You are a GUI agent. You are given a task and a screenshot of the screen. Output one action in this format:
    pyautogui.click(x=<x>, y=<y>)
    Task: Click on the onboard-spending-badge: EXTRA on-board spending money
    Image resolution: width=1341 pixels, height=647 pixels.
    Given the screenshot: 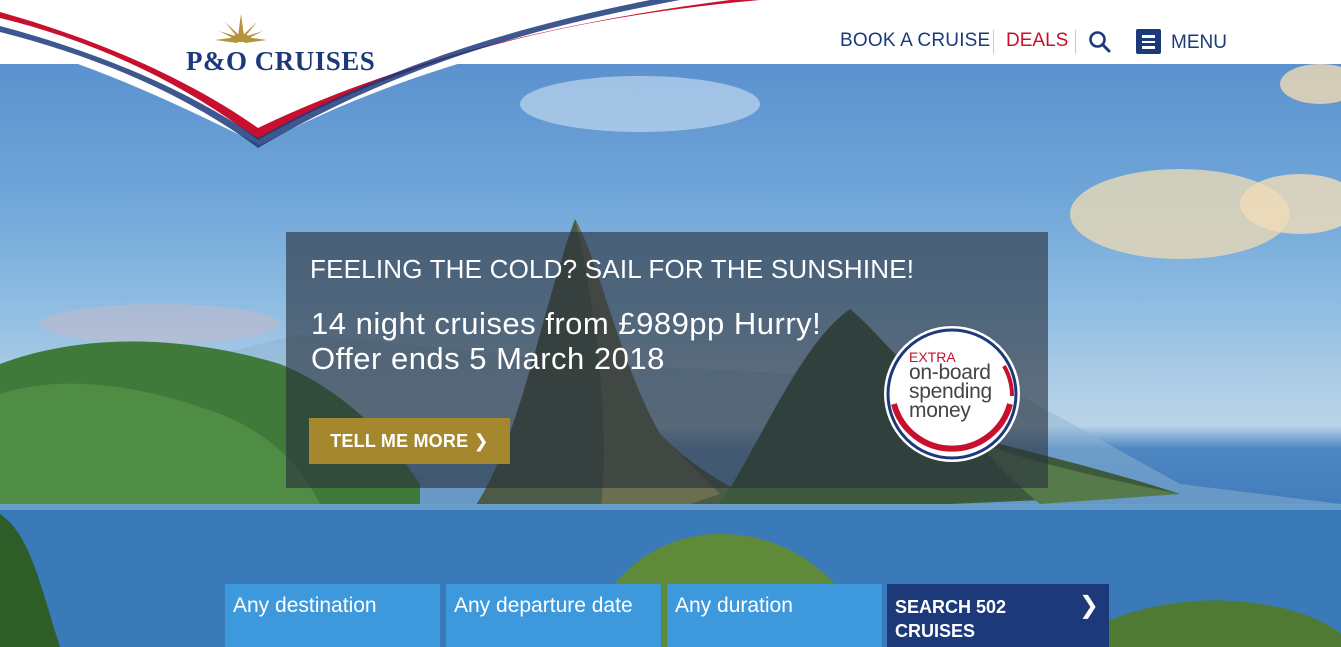 What is the action you would take?
    pyautogui.click(x=952, y=394)
    